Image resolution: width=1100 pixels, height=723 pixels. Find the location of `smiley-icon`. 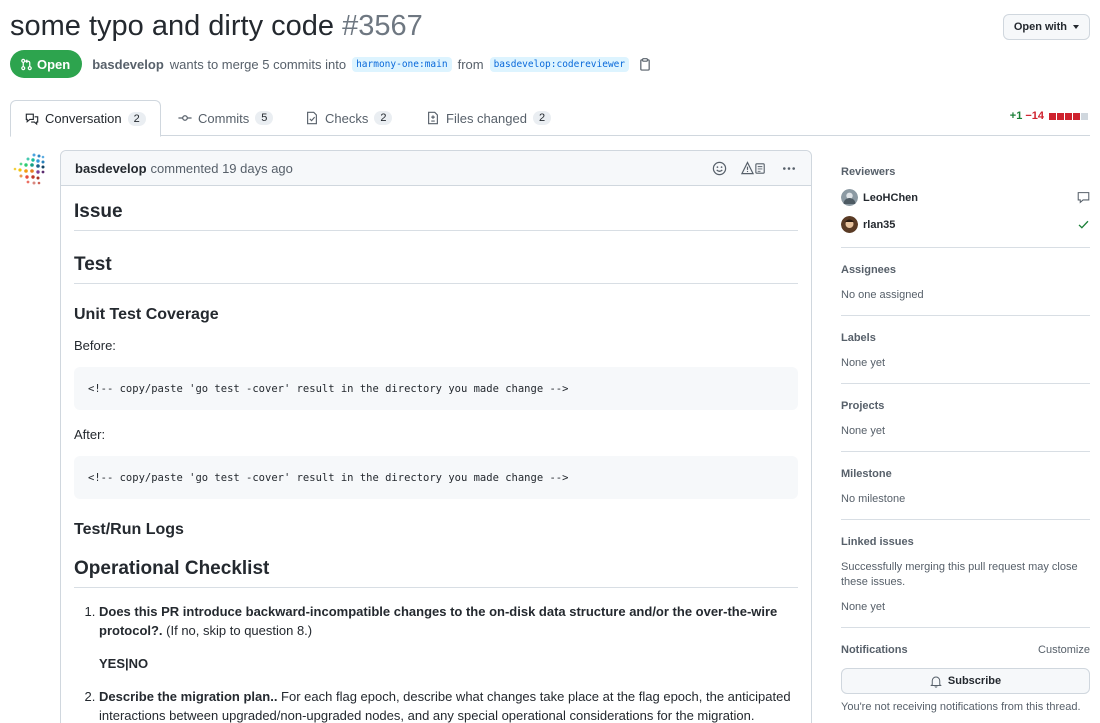

smiley-icon is located at coordinates (719, 168).